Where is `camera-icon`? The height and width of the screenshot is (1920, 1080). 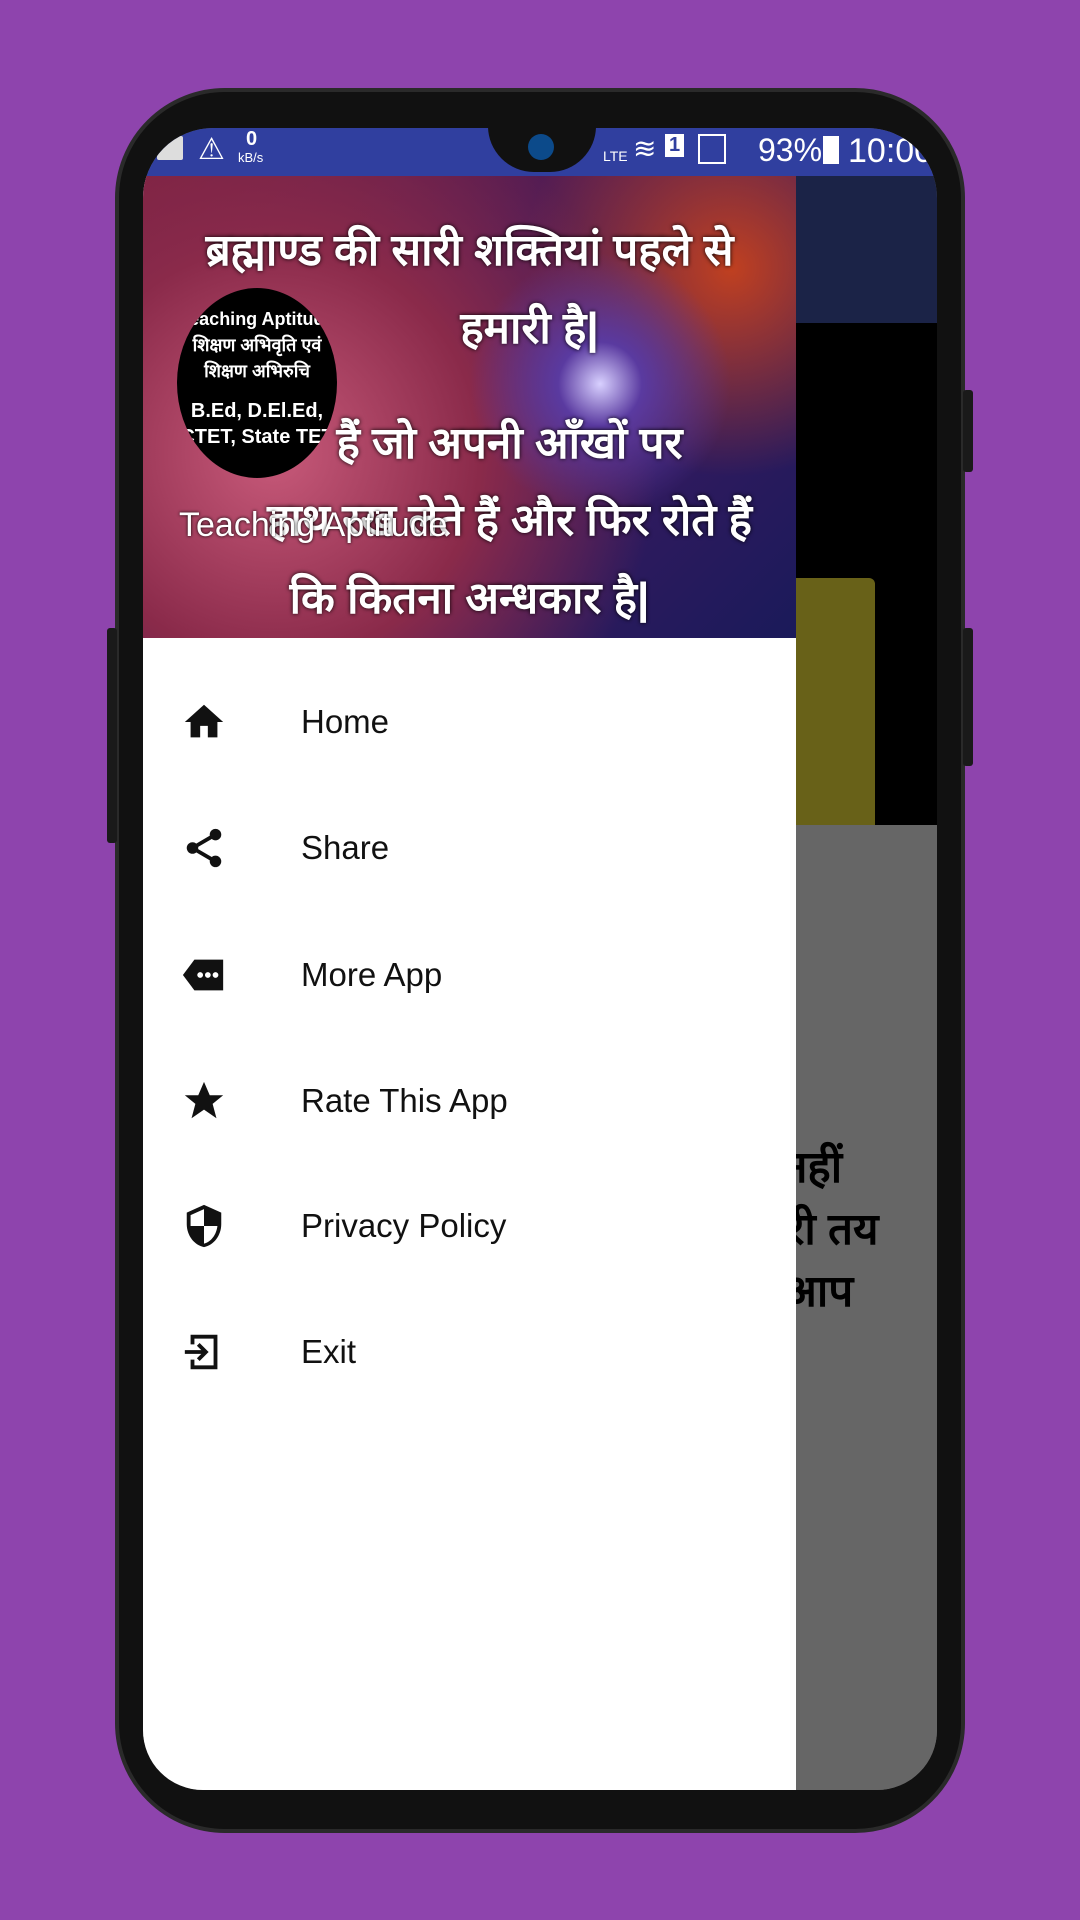 camera-icon is located at coordinates (541, 147).